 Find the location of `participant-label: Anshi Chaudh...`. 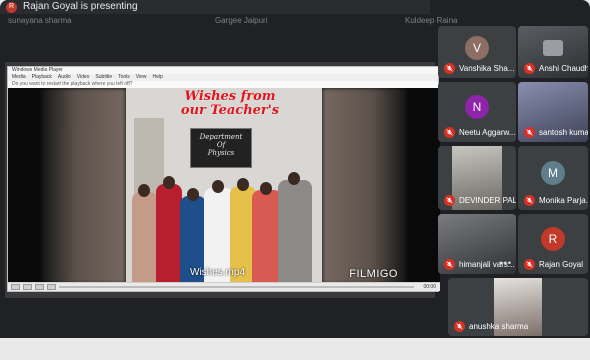

participant-label: Anshi Chaudh... is located at coordinates (563, 68).